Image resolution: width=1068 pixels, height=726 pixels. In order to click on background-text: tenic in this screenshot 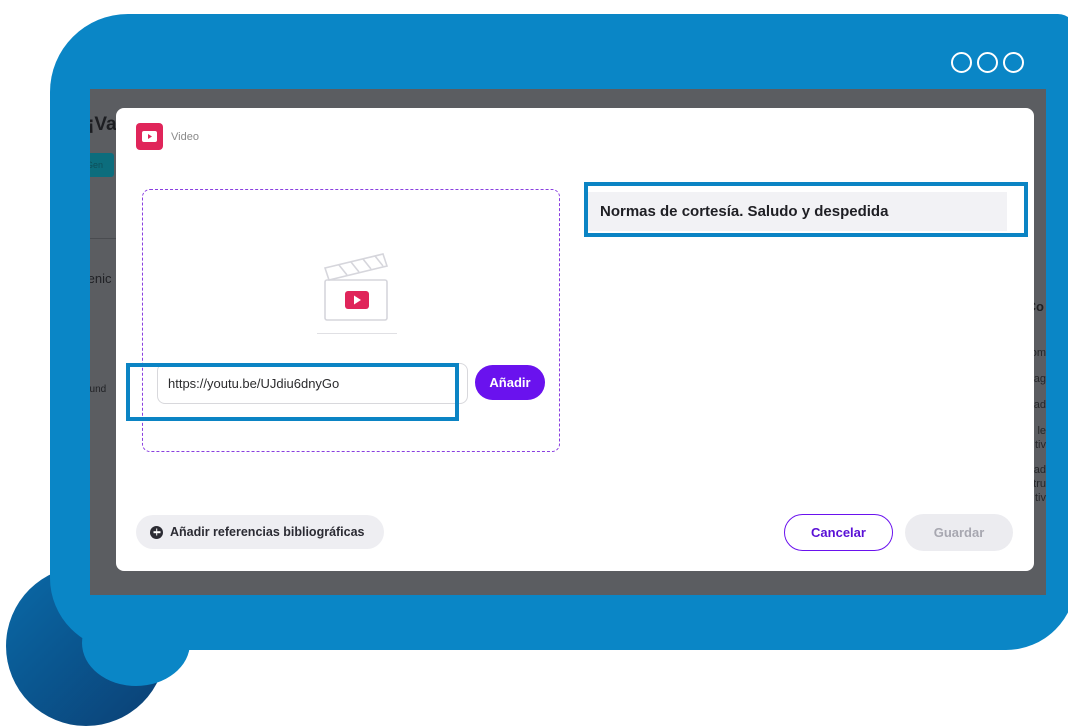, I will do `click(101, 278)`.